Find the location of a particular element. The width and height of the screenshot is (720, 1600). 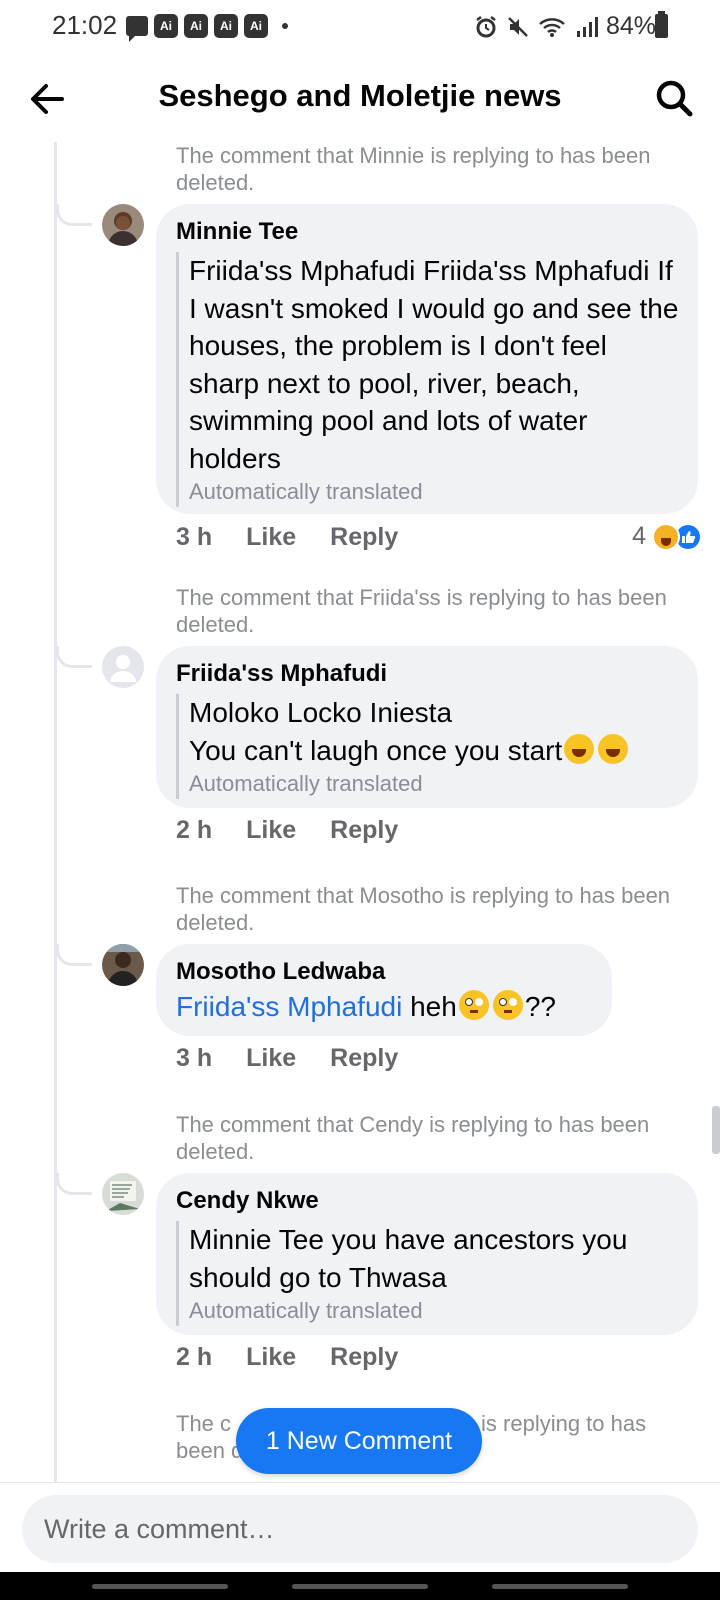

new-comment-button: 1 New Comment is located at coordinates (359, 1441).